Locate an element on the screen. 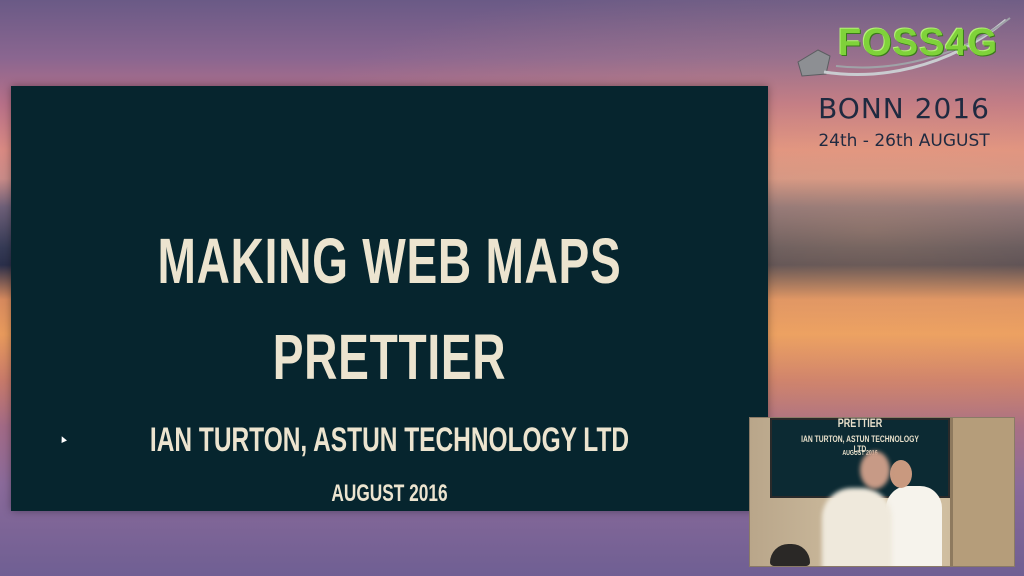 This screenshot has width=1024, height=576. conference-location-year: BONN 2016 is located at coordinates (904, 108).